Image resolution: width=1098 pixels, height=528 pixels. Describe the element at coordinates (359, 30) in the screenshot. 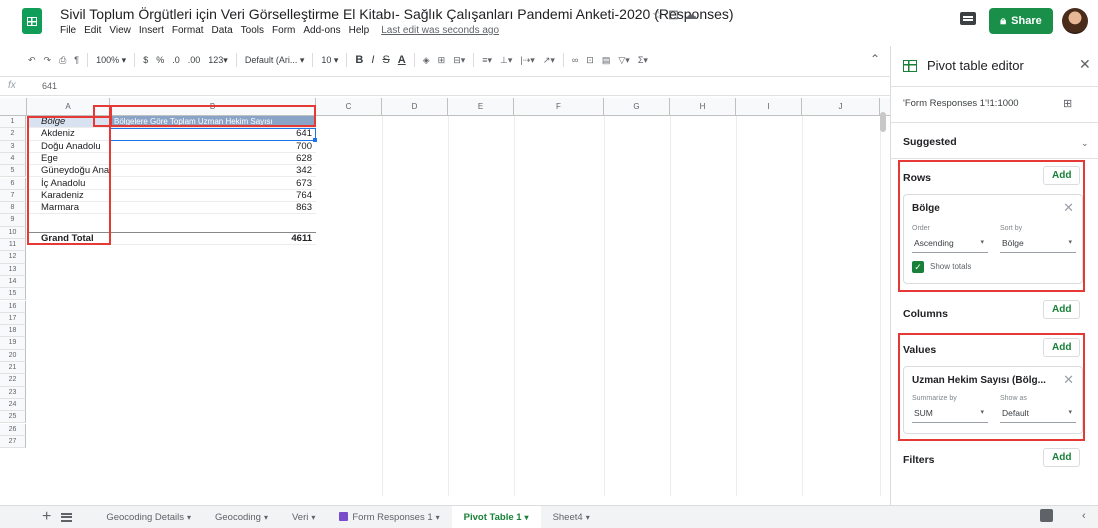

I see `menu-help: Help` at that location.